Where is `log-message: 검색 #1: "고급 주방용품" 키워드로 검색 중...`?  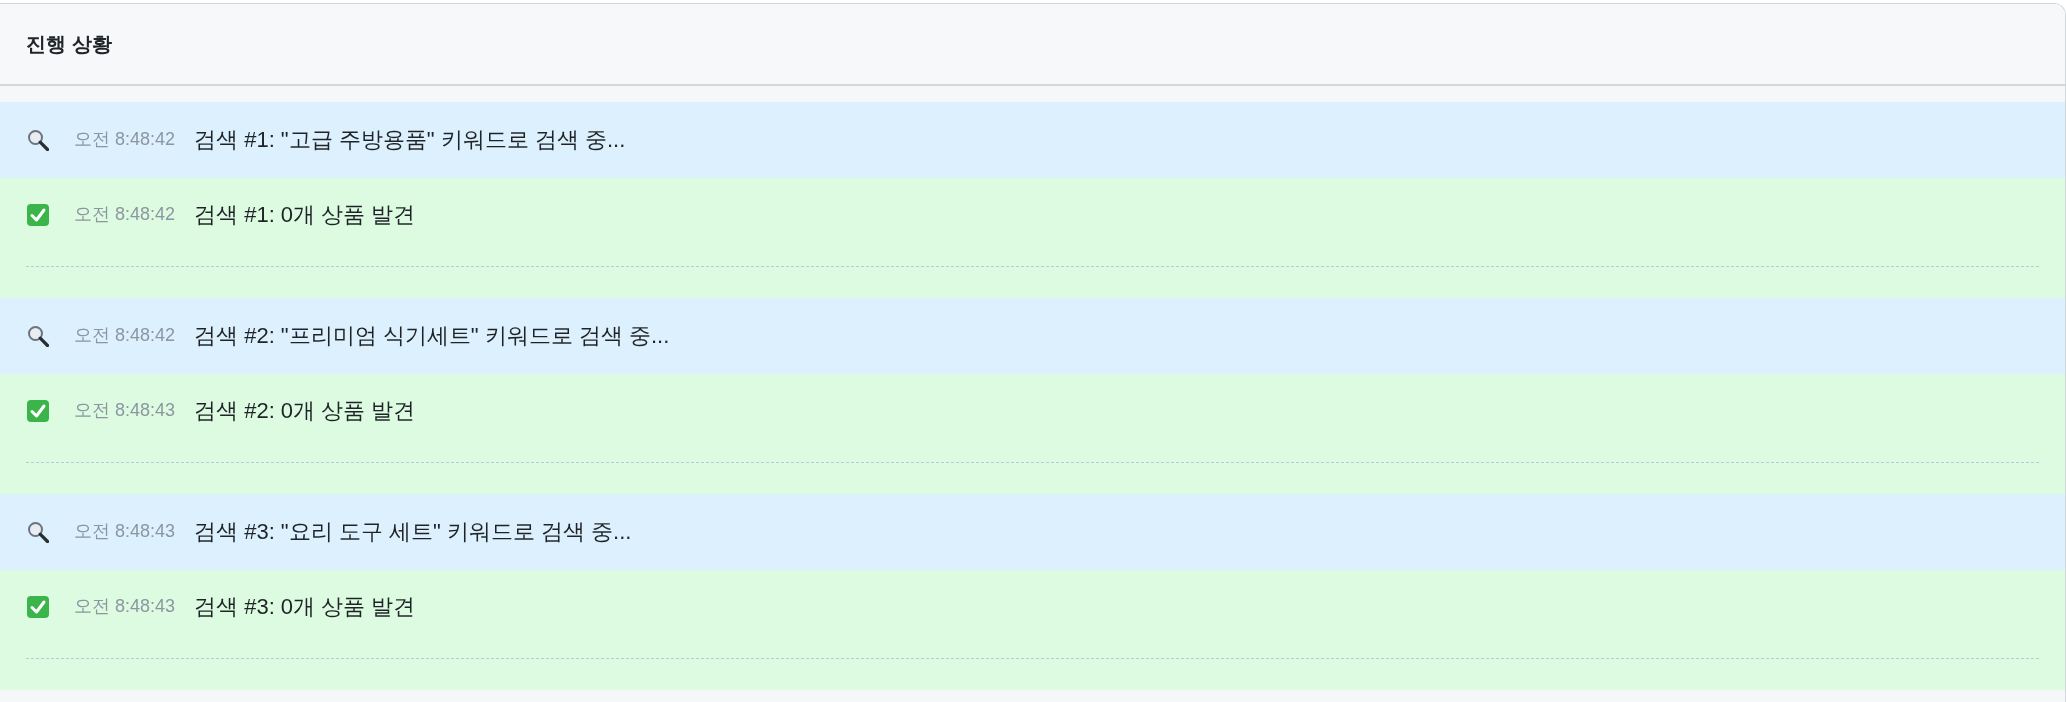 log-message: 검색 #1: "고급 주방용품" 키워드로 검색 중... is located at coordinates (410, 140).